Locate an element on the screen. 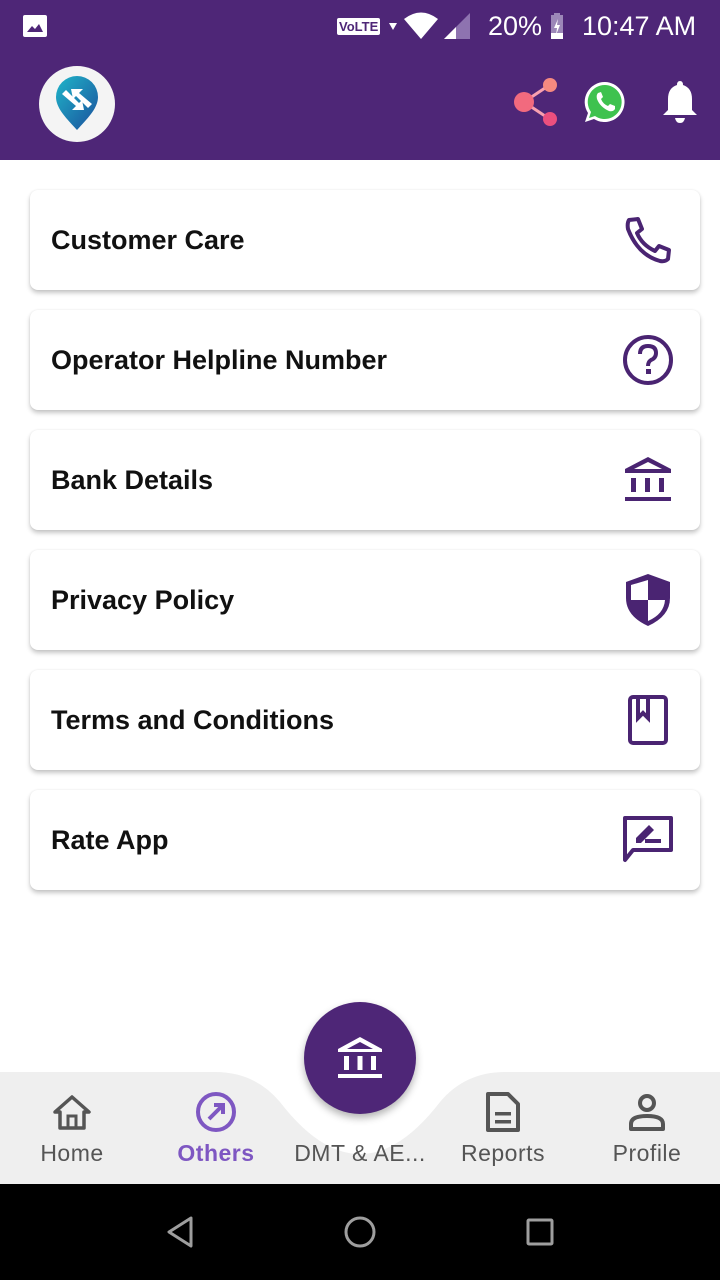 This screenshot has width=720, height=1280. clock: 10:47 AM is located at coordinates (639, 25).